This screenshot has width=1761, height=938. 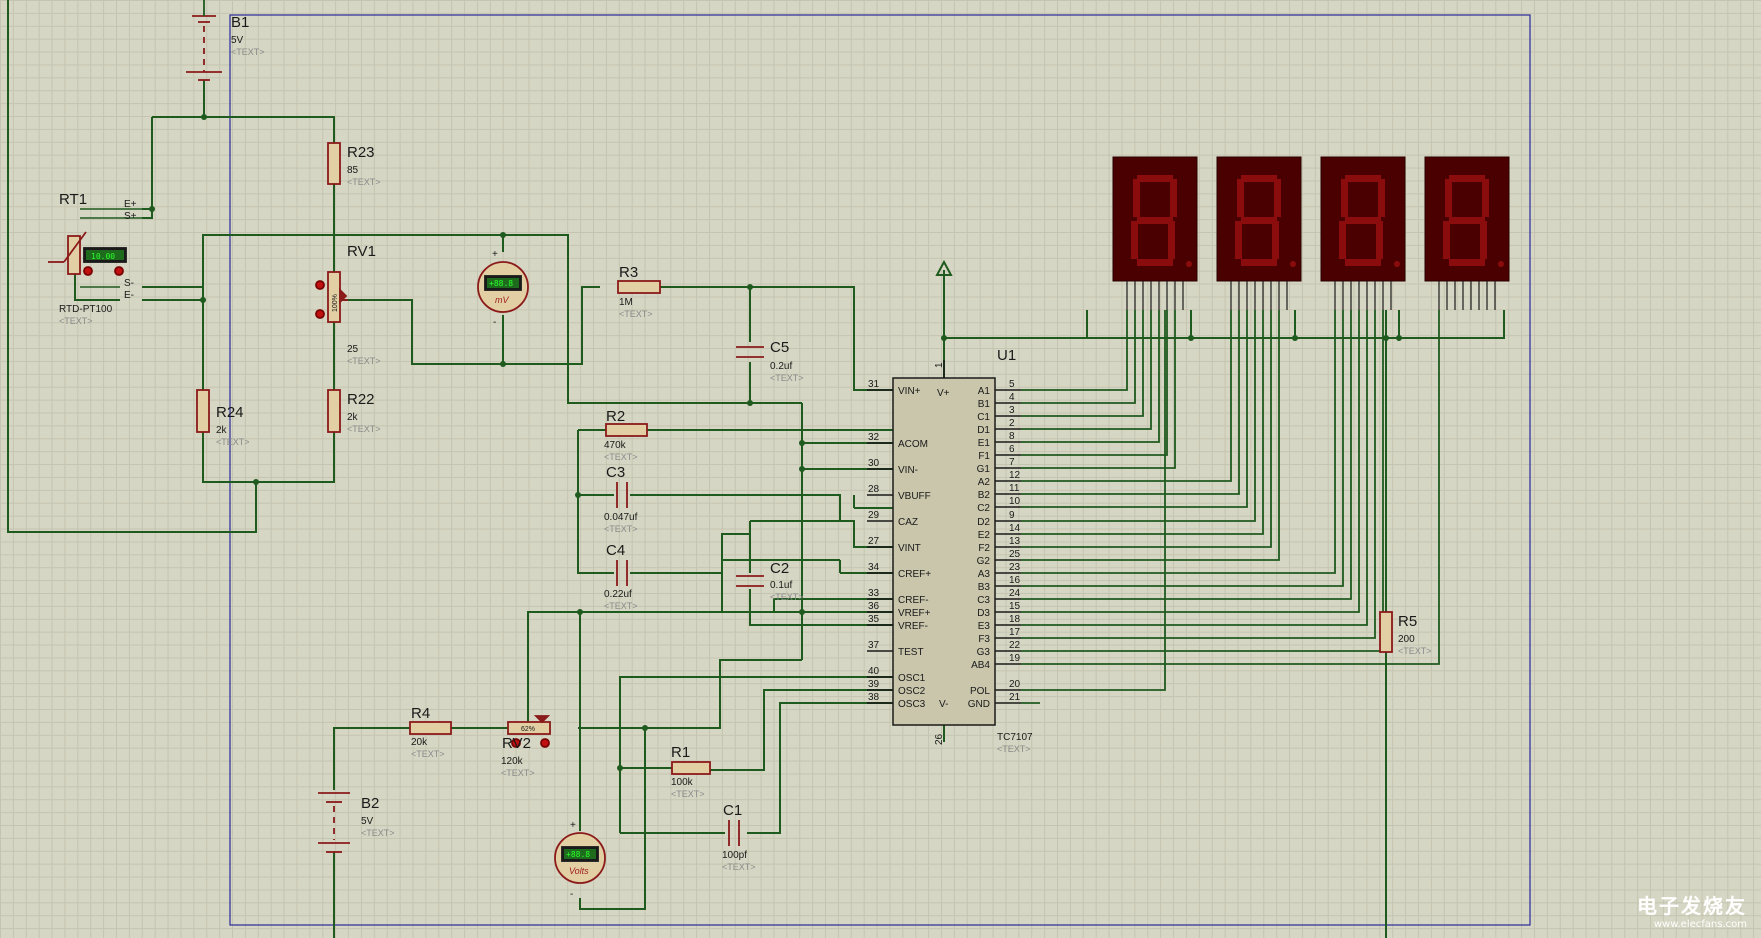 I want to click on u1-pin-number: 27, so click(x=874, y=541).